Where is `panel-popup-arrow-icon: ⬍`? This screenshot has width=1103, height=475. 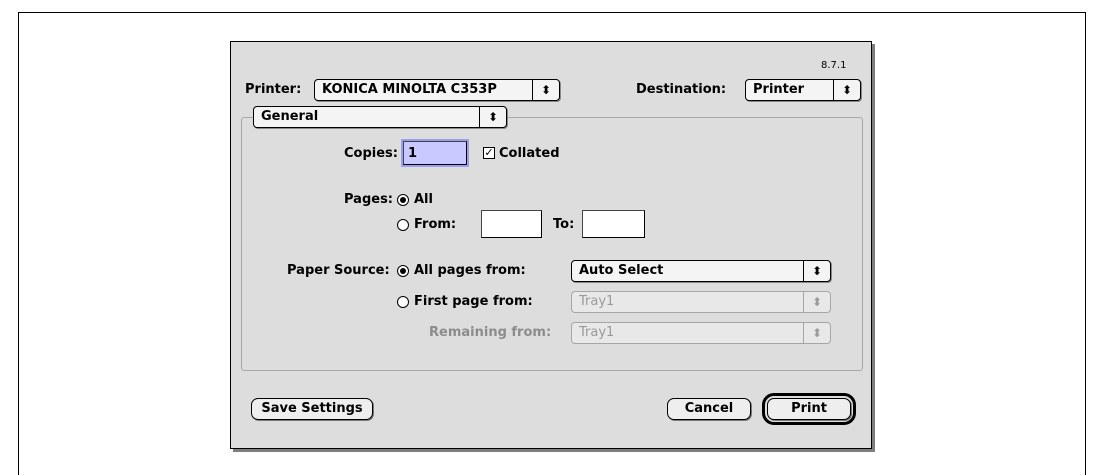 panel-popup-arrow-icon: ⬍ is located at coordinates (492, 117).